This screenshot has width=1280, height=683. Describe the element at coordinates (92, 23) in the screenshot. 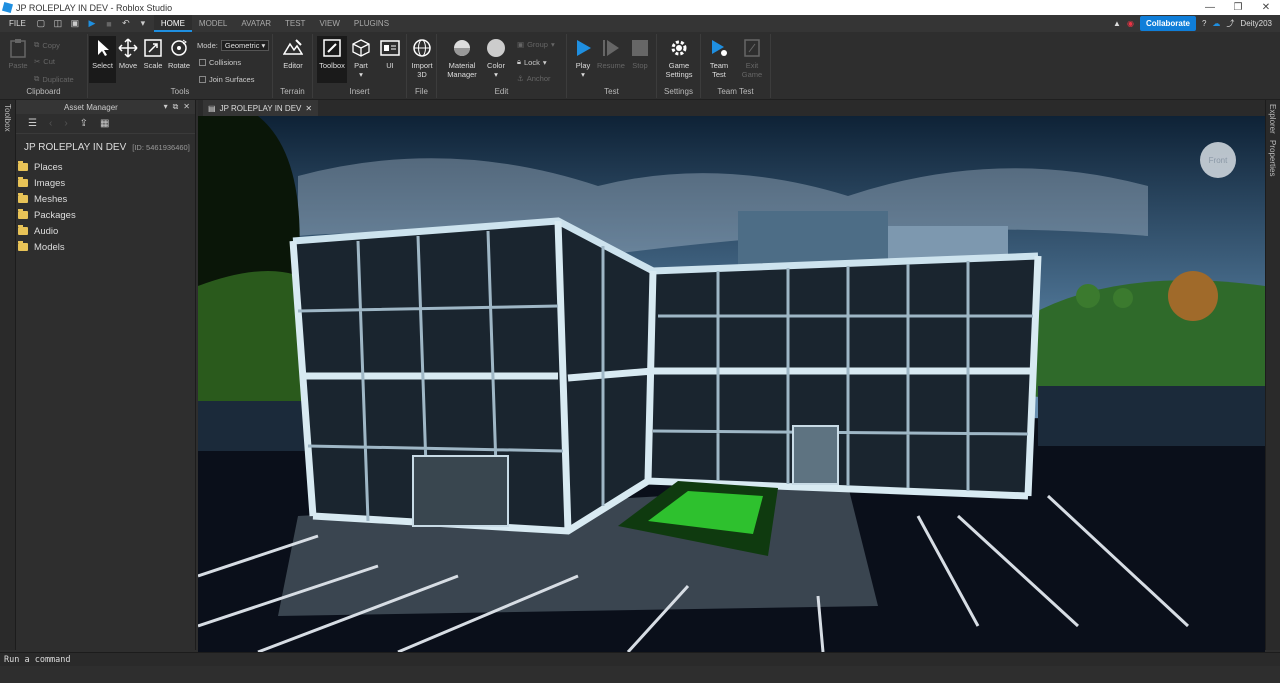

I see `quick-play-icon: ▶` at that location.